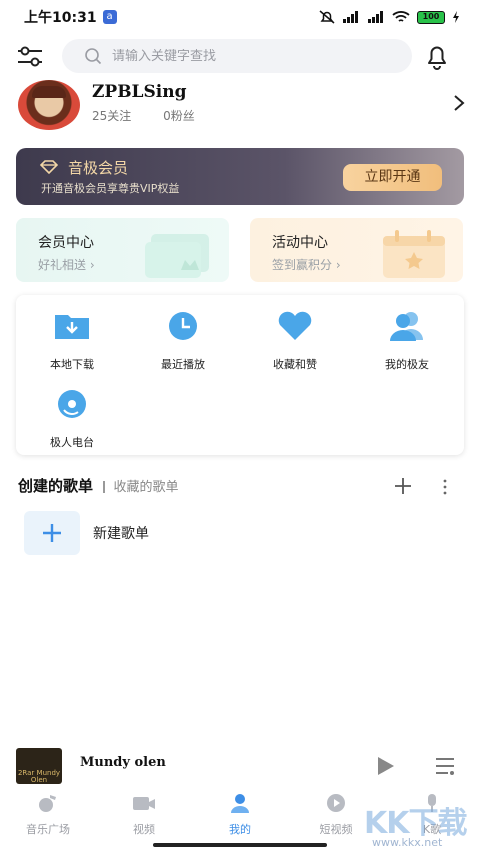 This screenshot has width=480, height=853. I want to click on nav-video: 视频, so click(144, 815).